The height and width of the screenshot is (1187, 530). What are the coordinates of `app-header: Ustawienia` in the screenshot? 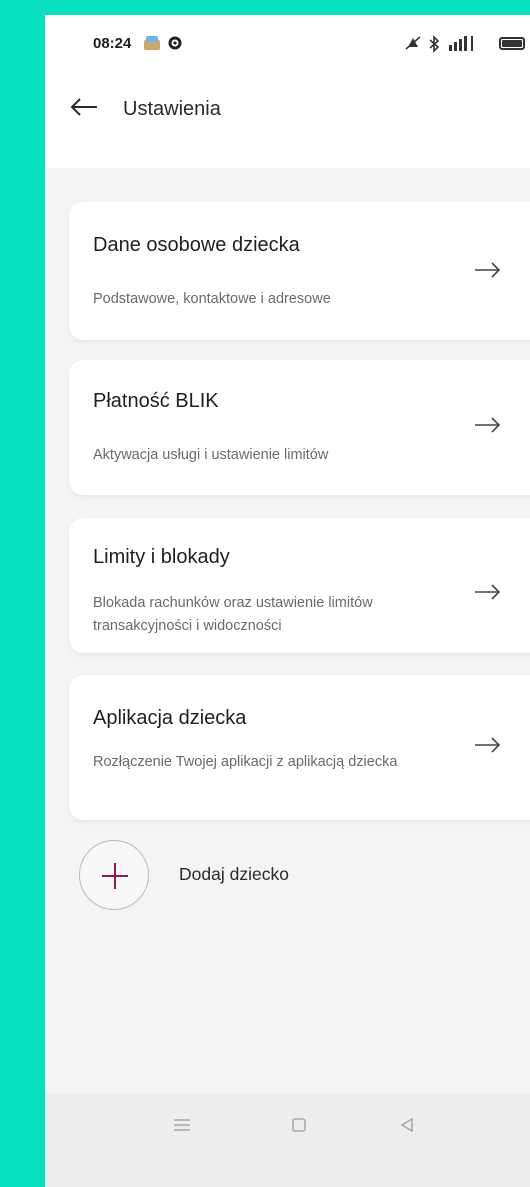 It's located at (287, 110).